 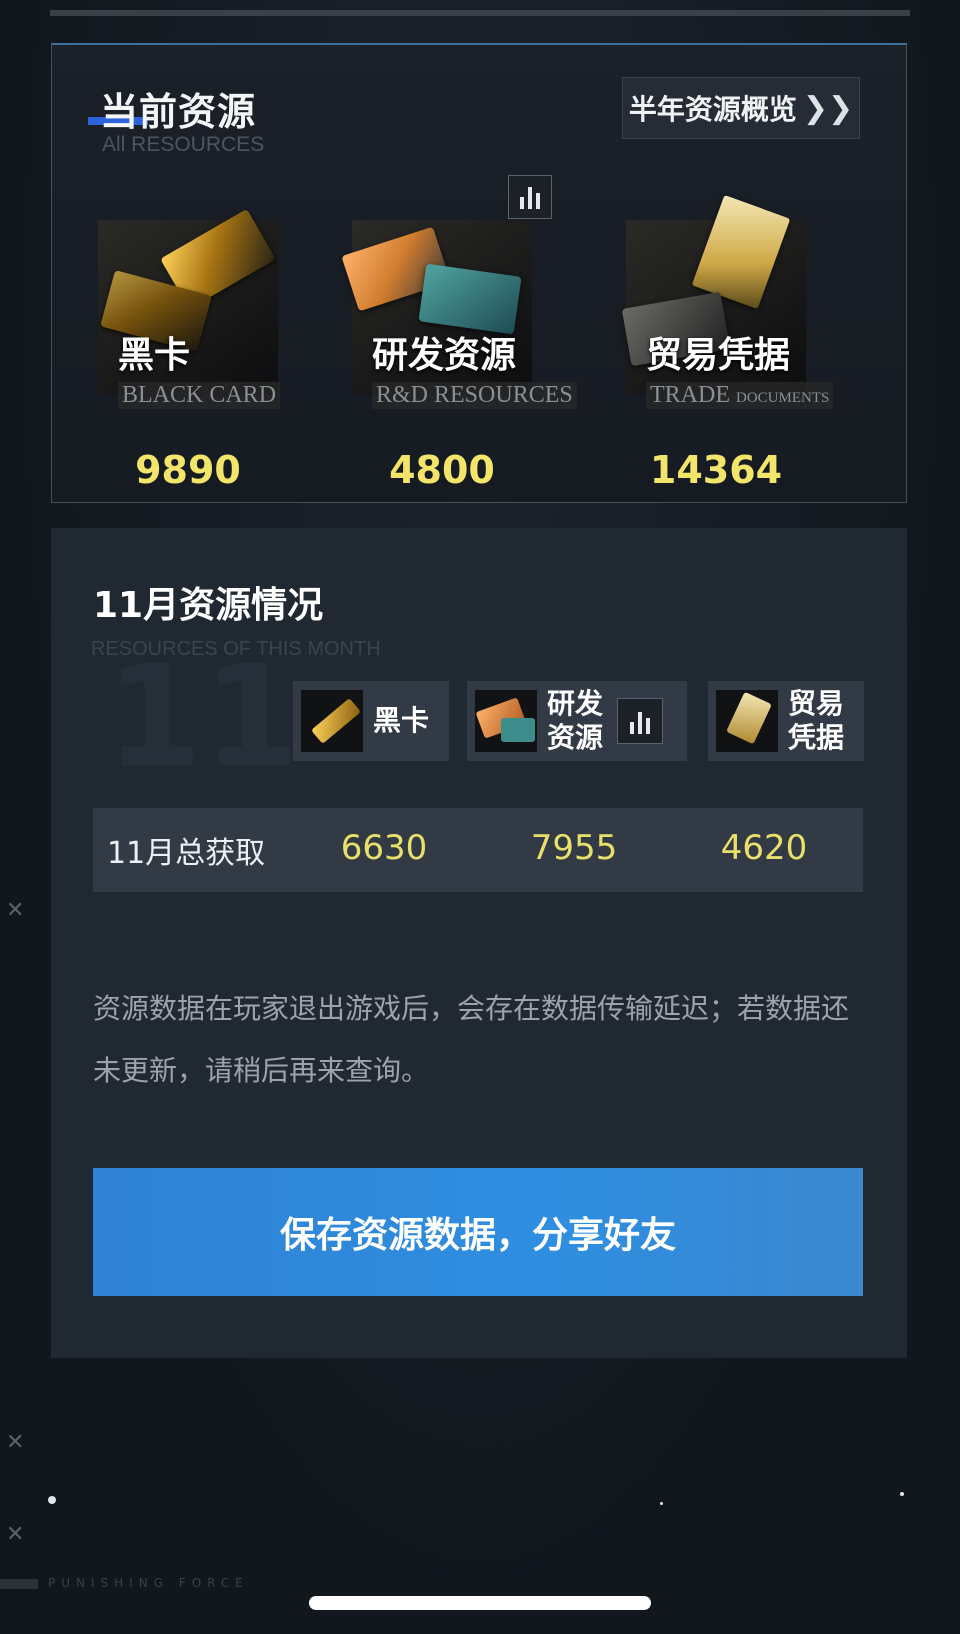 I want to click on column-label: 研发 资源, so click(x=575, y=720).